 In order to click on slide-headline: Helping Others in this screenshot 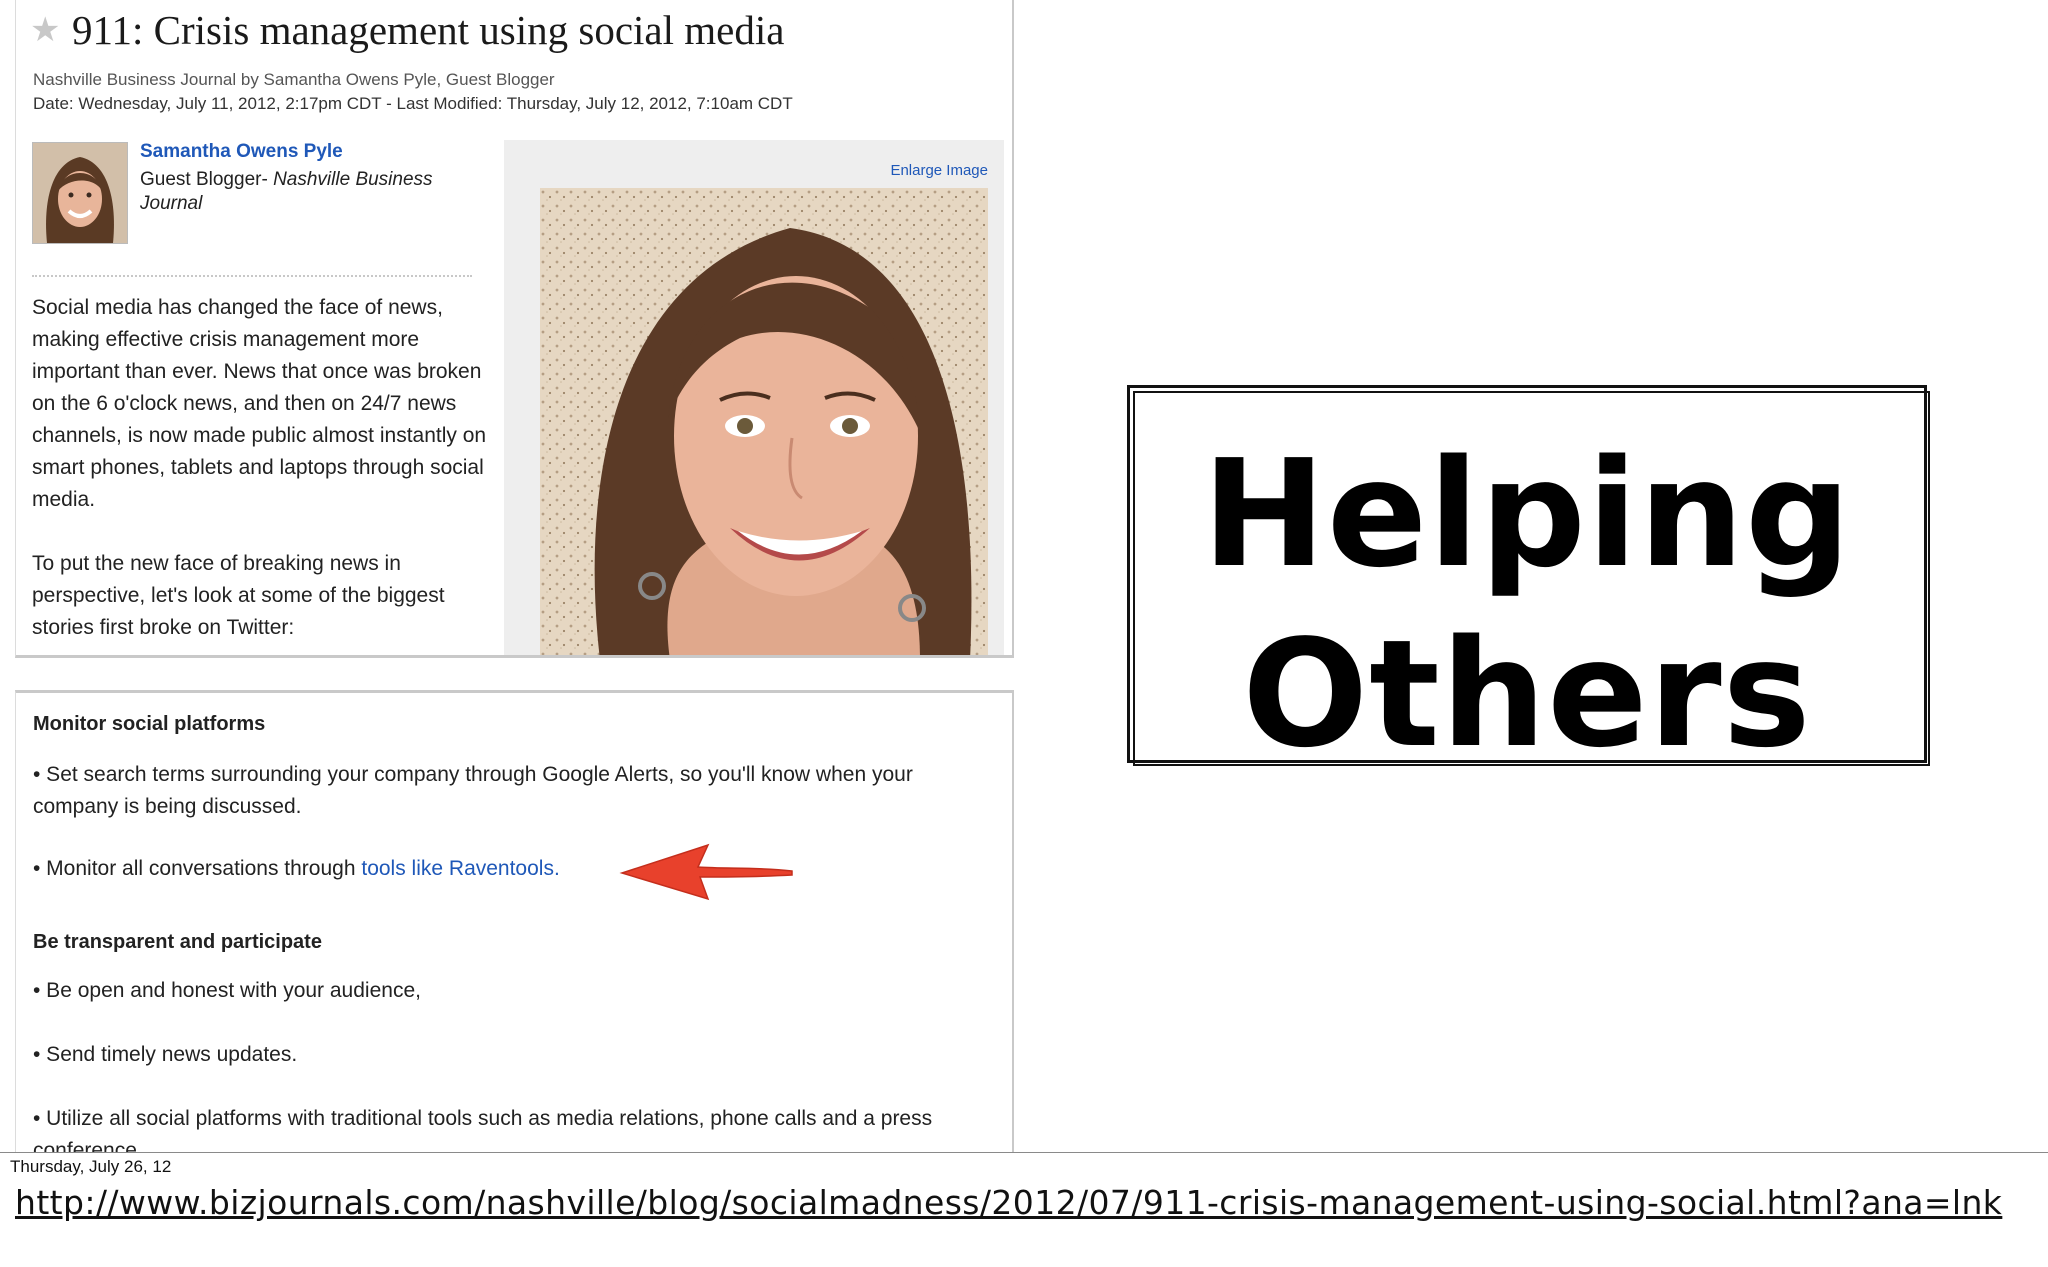, I will do `click(1527, 604)`.